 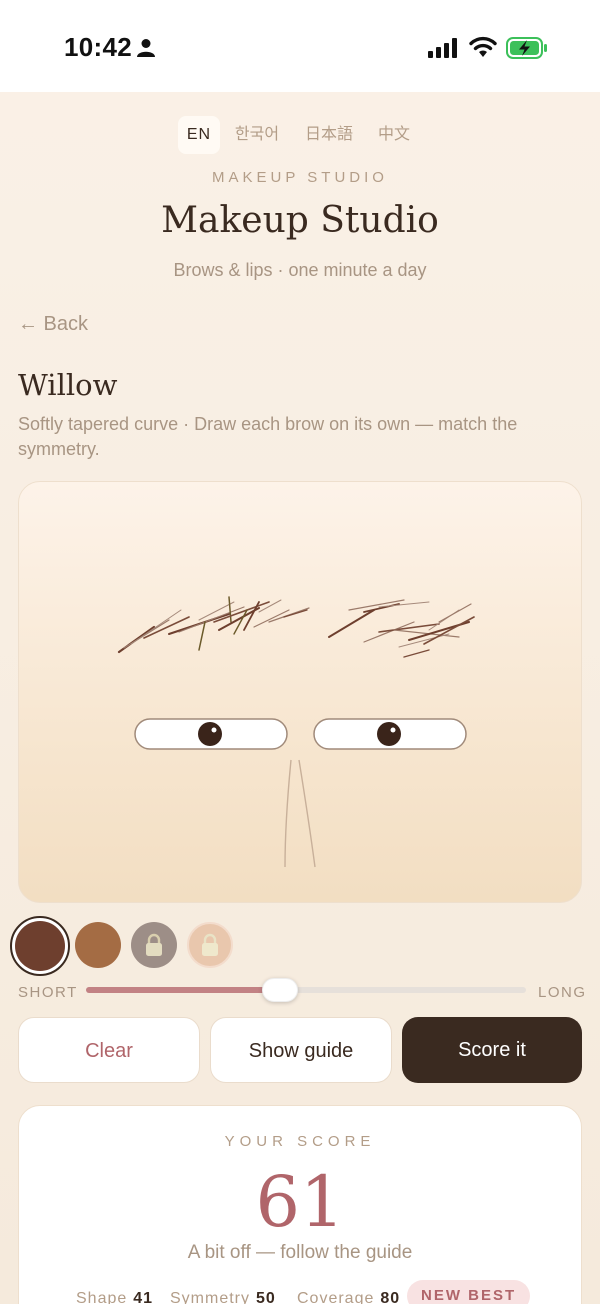 I want to click on length-slider-thumb, so click(x=279, y=990).